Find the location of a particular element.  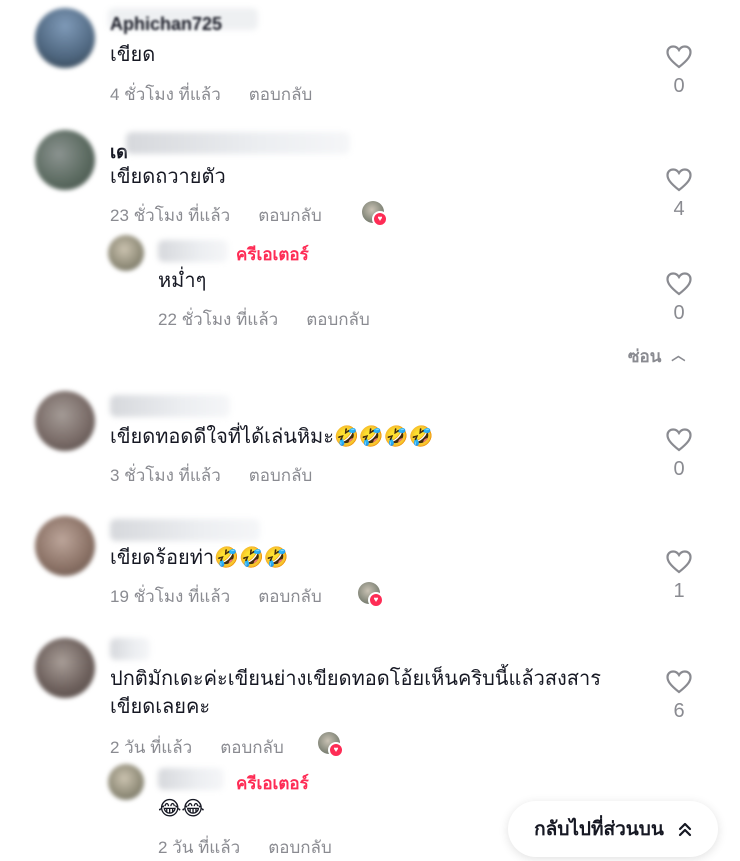

back-to-top-label: กลับไปที่ส่วนบน is located at coordinates (599, 829).